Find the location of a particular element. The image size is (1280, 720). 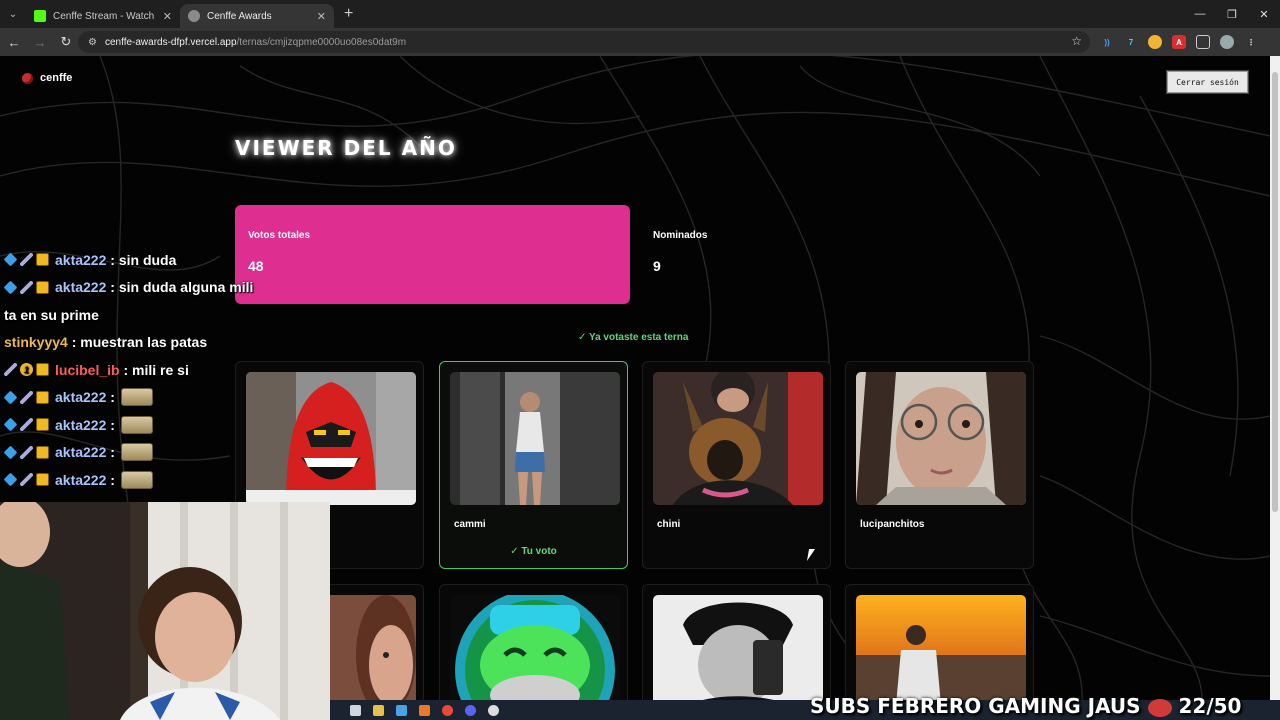

reload-icon: ↻ is located at coordinates (66, 42).